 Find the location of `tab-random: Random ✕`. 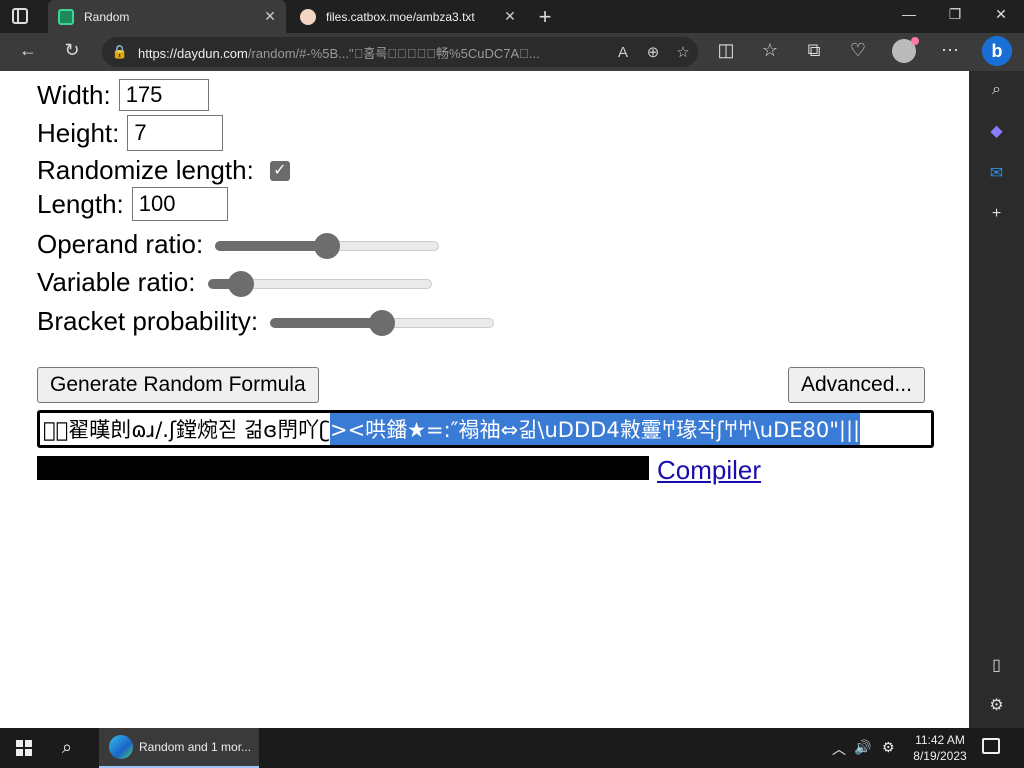

tab-random: Random ✕ is located at coordinates (167, 16).